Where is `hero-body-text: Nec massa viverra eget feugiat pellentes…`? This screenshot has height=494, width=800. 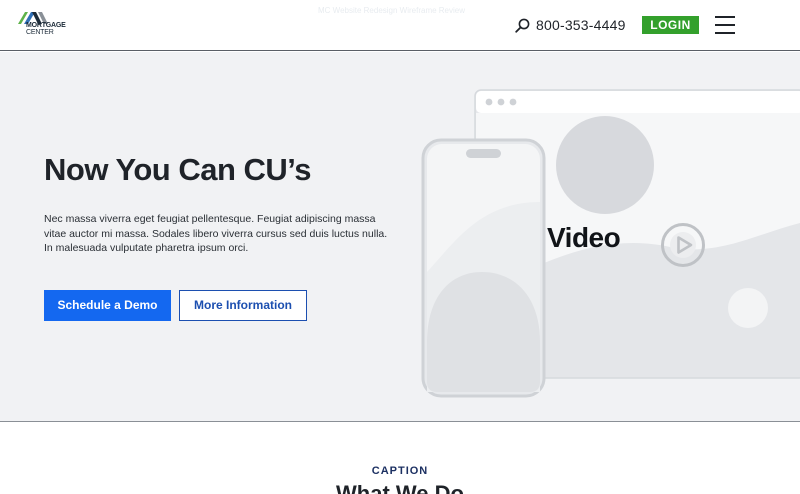
hero-body-text: Nec massa viverra eget feugiat pellentes… is located at coordinates (216, 233).